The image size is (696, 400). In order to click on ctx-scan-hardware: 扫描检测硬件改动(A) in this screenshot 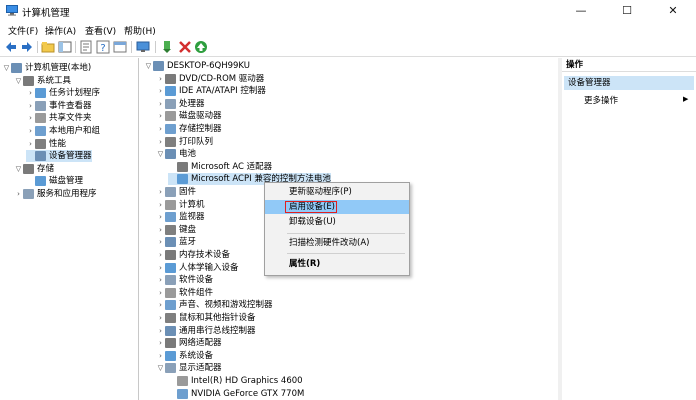, I will do `click(337, 243)`.